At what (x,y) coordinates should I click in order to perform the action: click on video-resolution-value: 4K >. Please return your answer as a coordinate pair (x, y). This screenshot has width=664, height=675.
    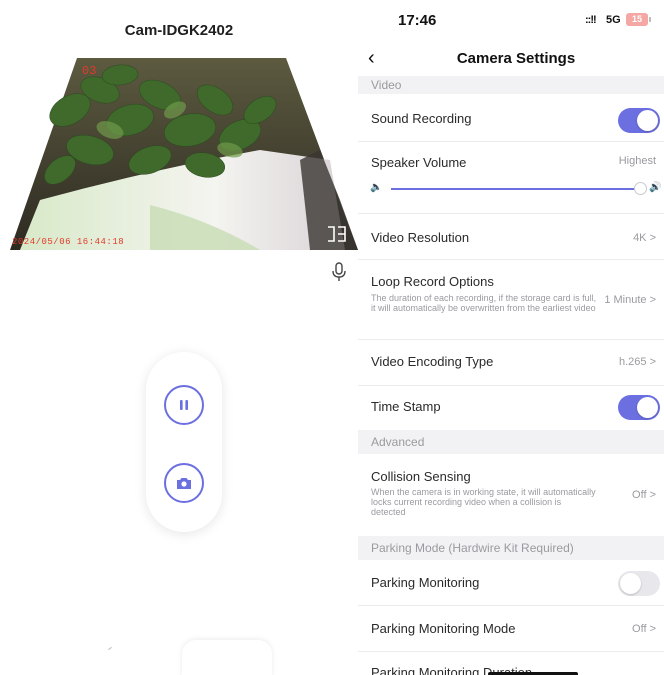
    Looking at the image, I should click on (644, 238).